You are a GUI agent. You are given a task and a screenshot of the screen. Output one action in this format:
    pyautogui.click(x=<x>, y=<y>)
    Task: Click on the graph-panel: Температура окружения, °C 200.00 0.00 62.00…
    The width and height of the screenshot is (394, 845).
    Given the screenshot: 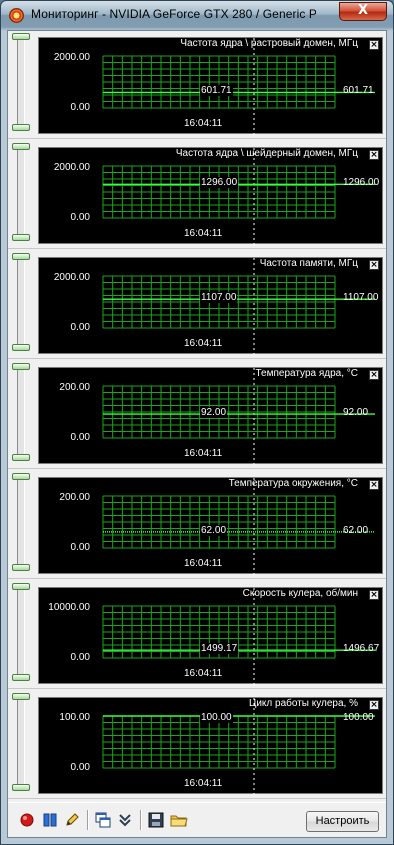 What is the action you would take?
    pyautogui.click(x=197, y=525)
    